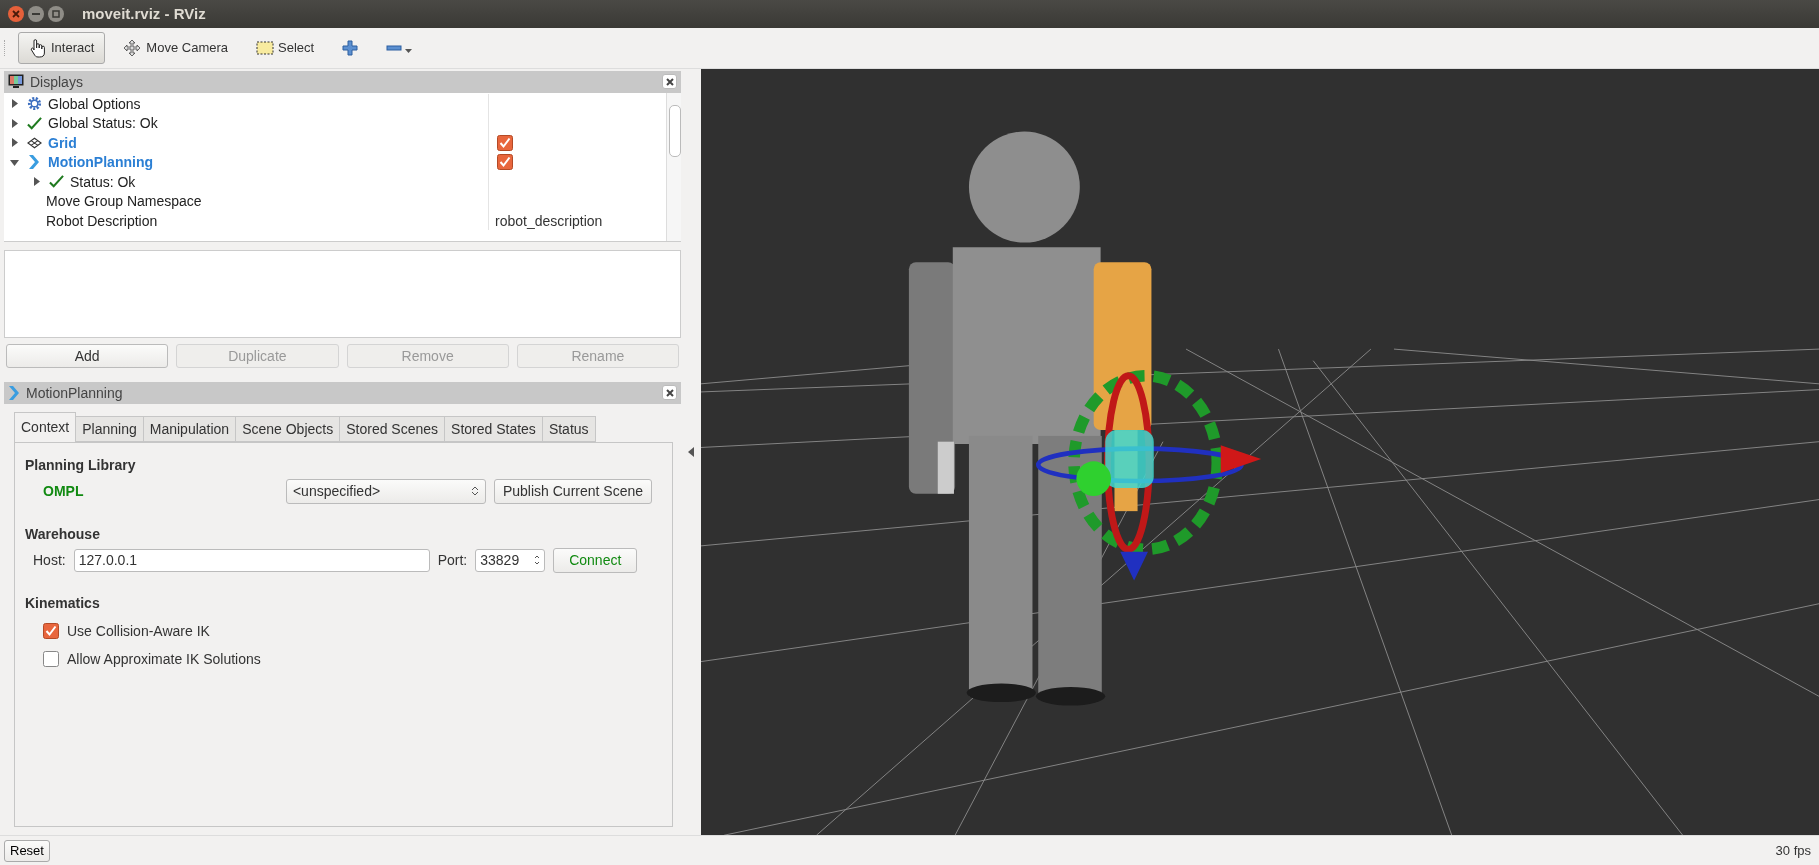  What do you see at coordinates (63, 533) in the screenshot?
I see `section-heading: Warehouse` at bounding box center [63, 533].